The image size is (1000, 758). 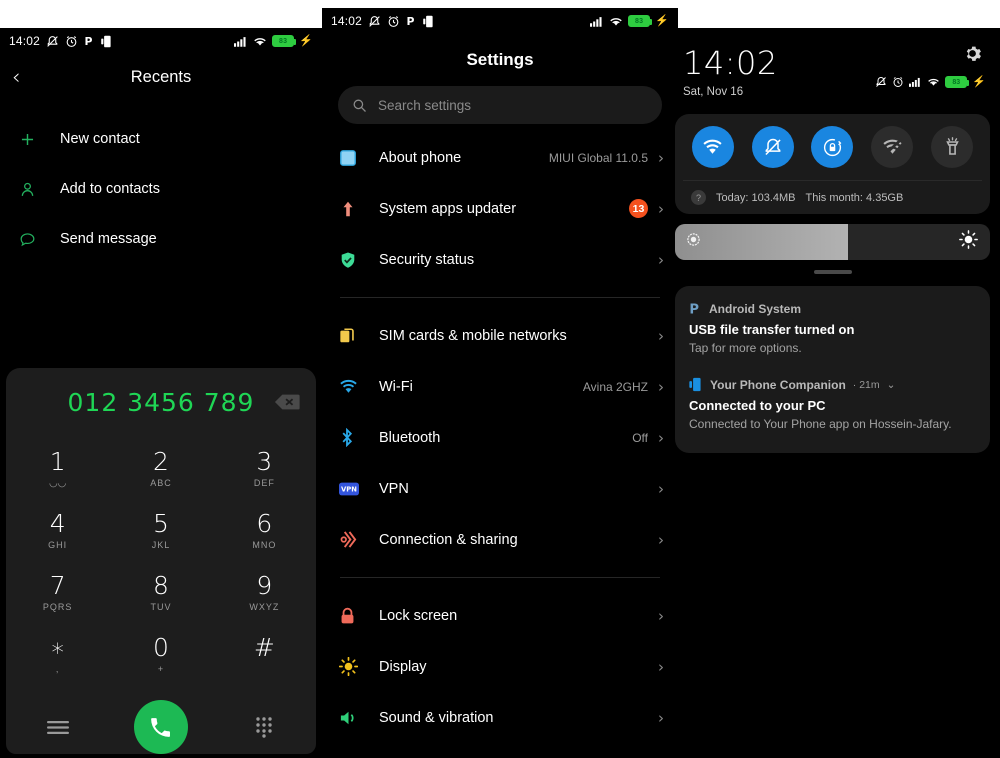 I want to click on status-bar-left: 14:02 P 83 ⚡, so click(x=161, y=41).